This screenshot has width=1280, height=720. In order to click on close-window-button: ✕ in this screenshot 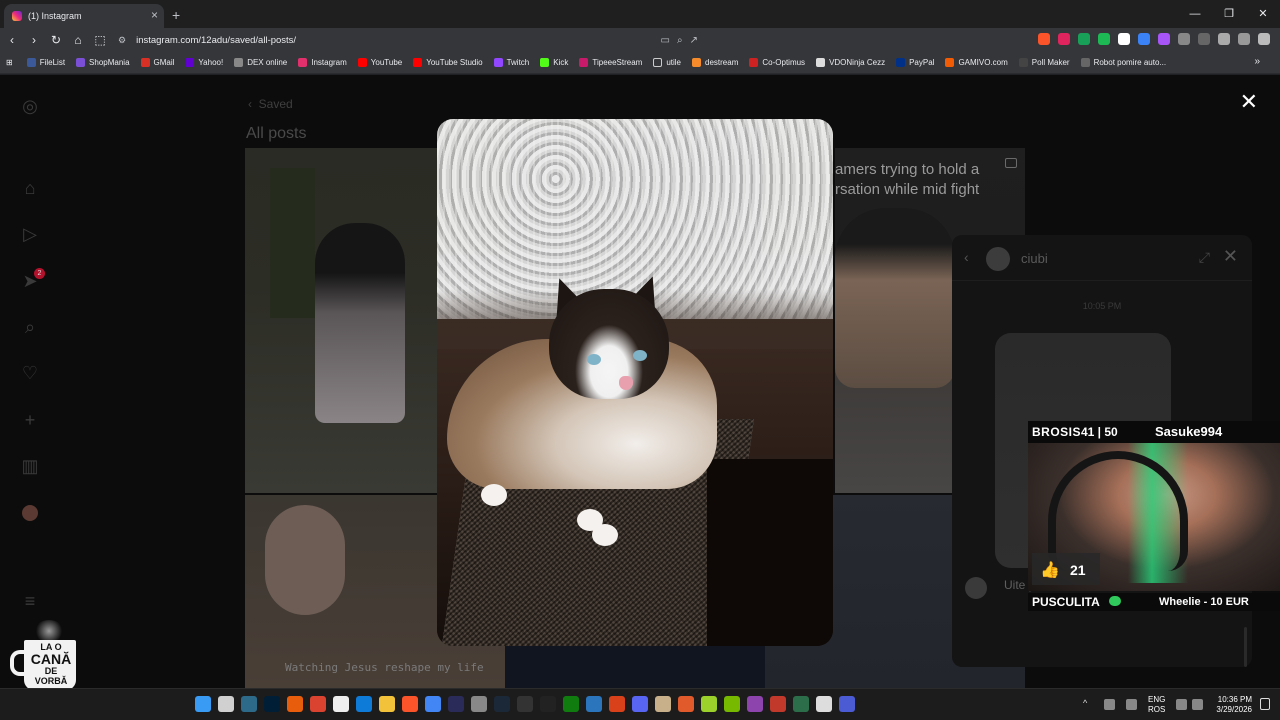, I will do `click(1263, 14)`.